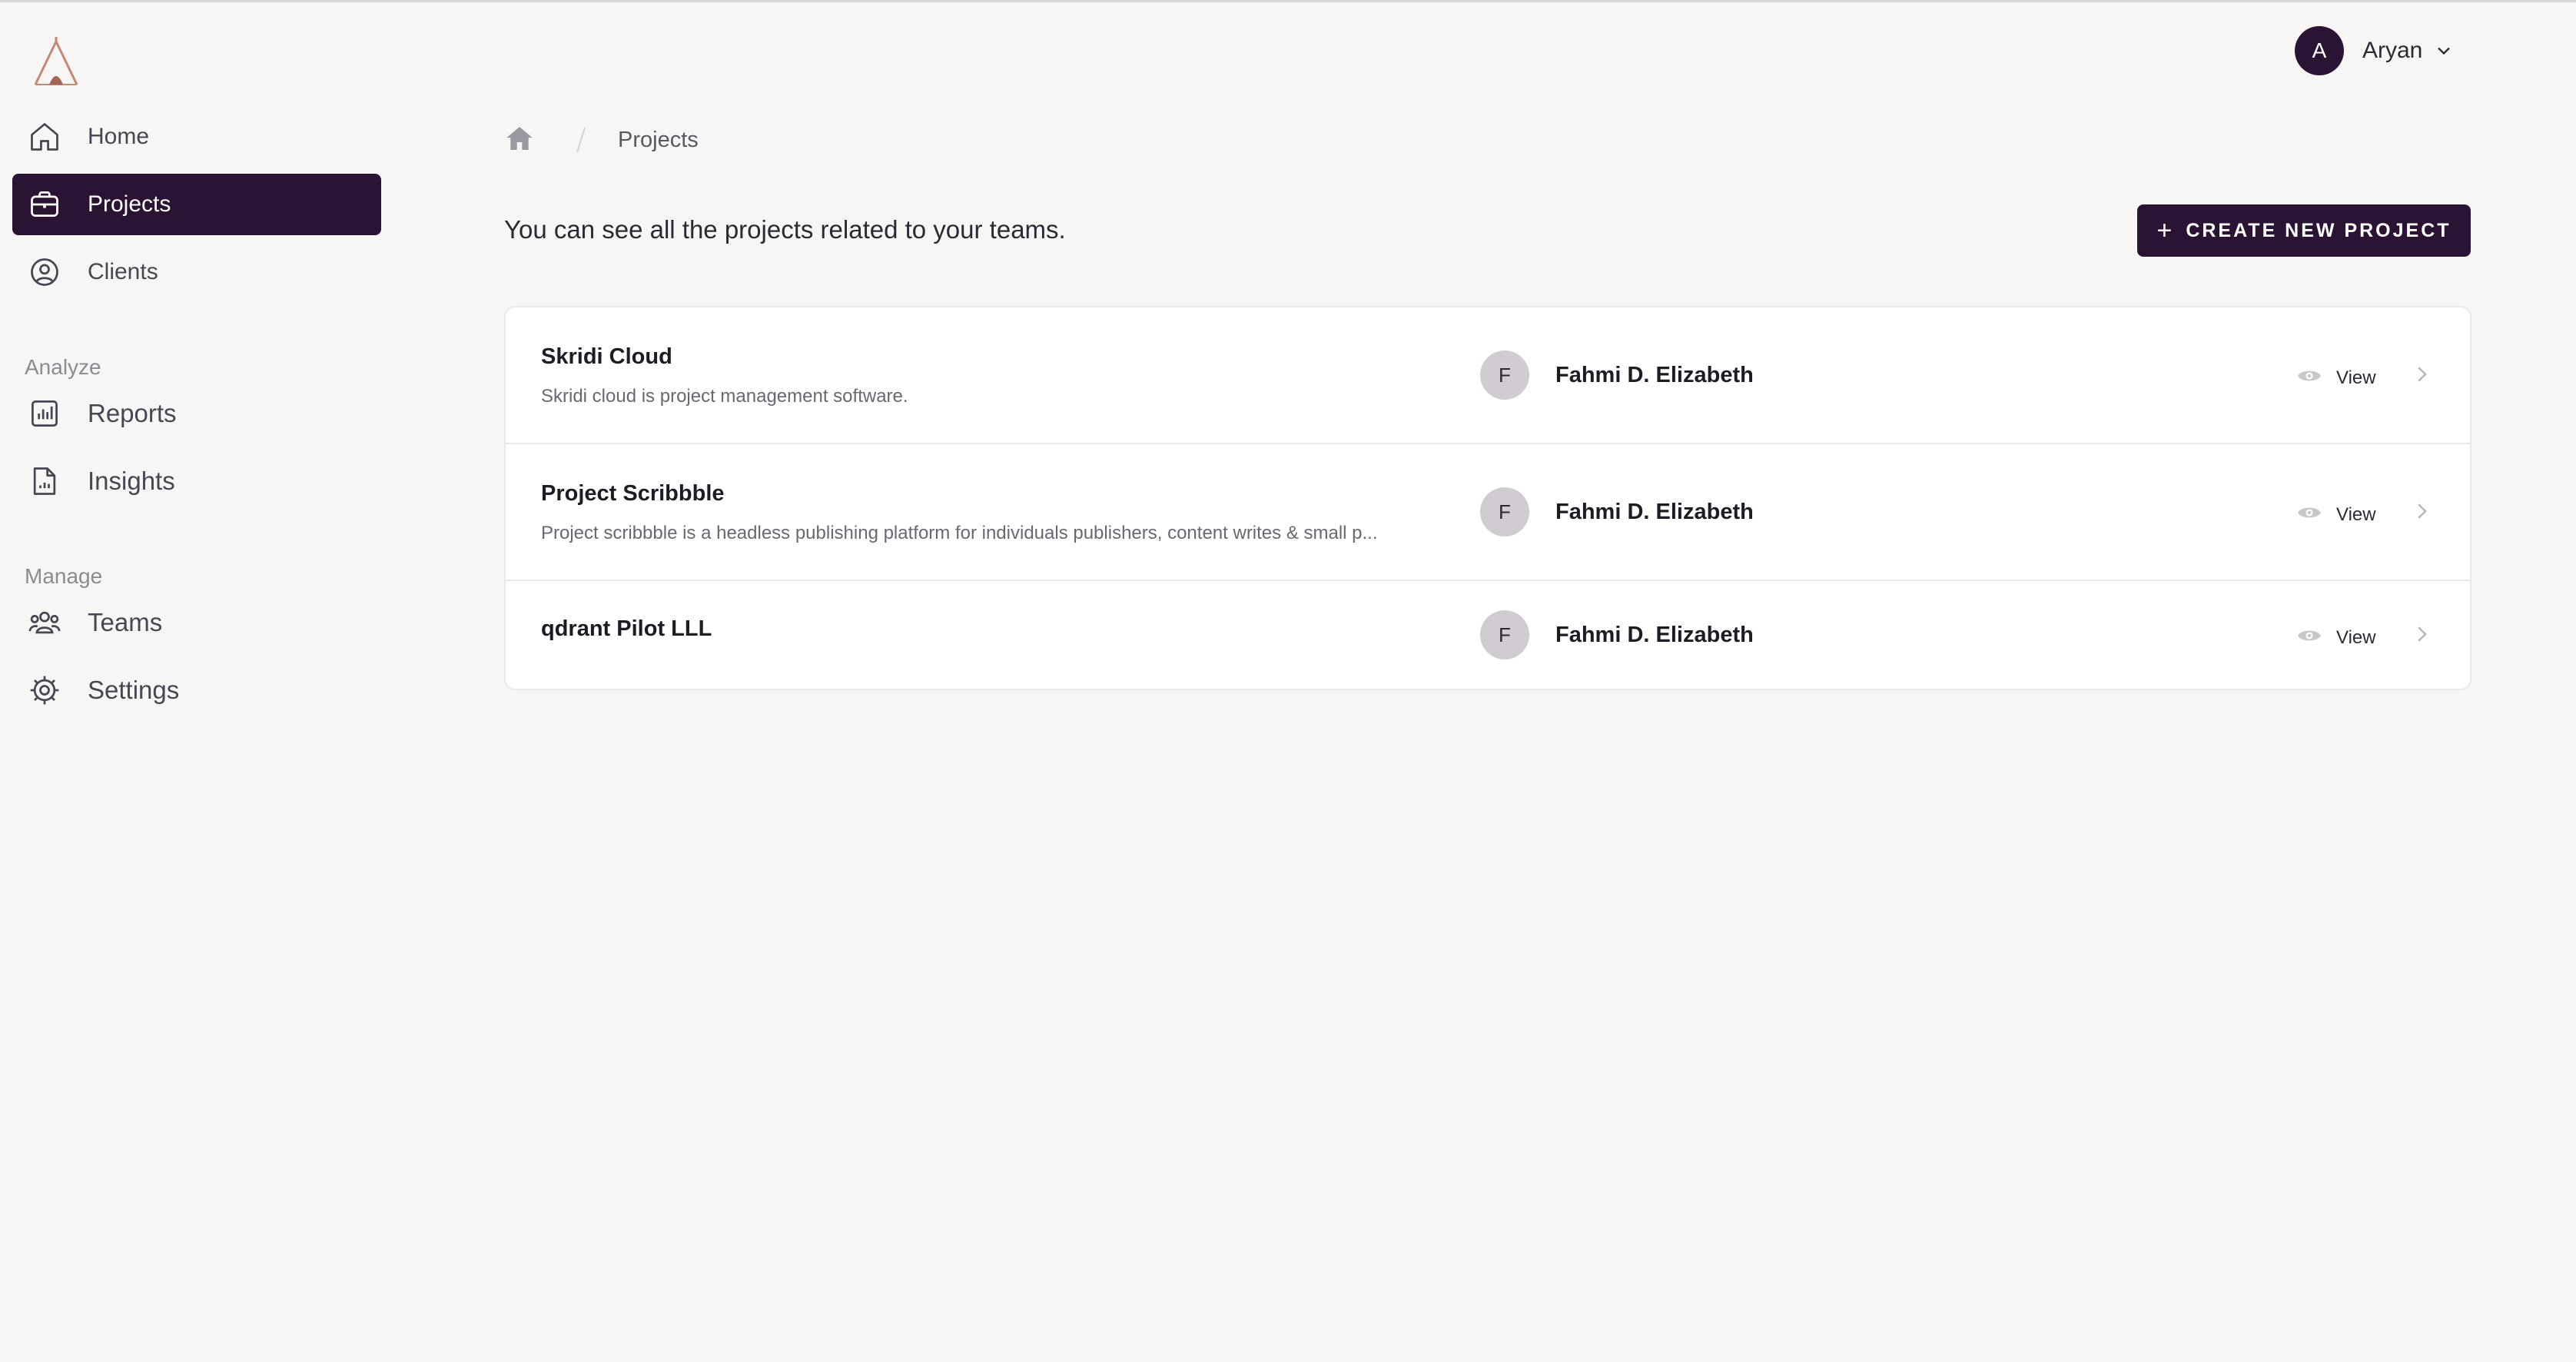 The width and height of the screenshot is (2576, 1362). What do you see at coordinates (129, 204) in the screenshot?
I see `sidebar-item-label: Projects` at bounding box center [129, 204].